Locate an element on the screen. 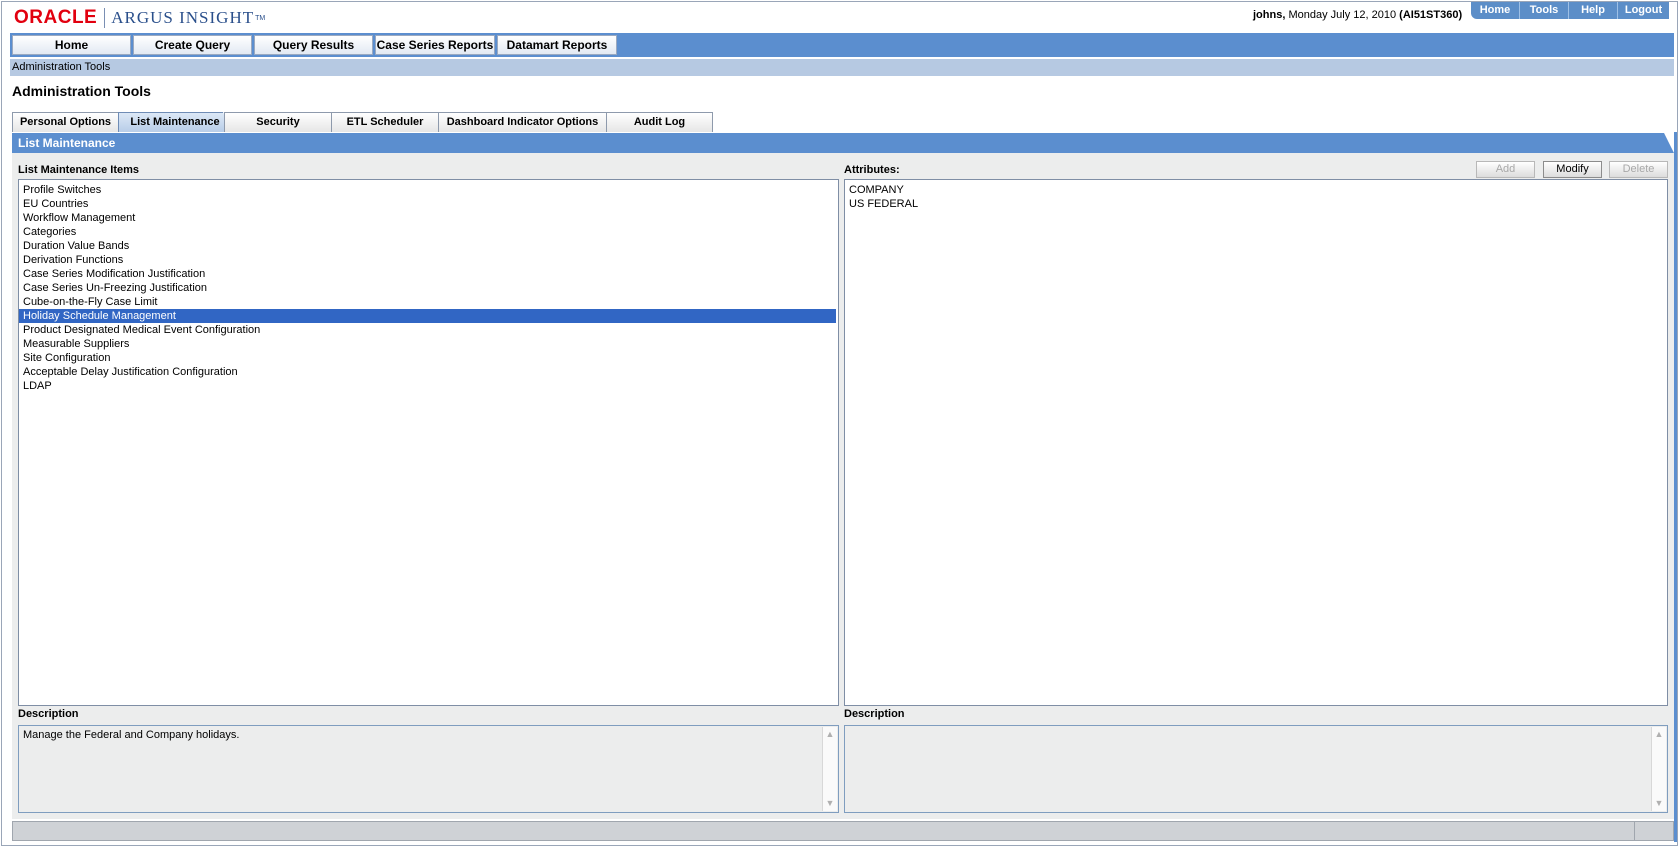  right-description-field: ▲ ▼ is located at coordinates (1256, 769).